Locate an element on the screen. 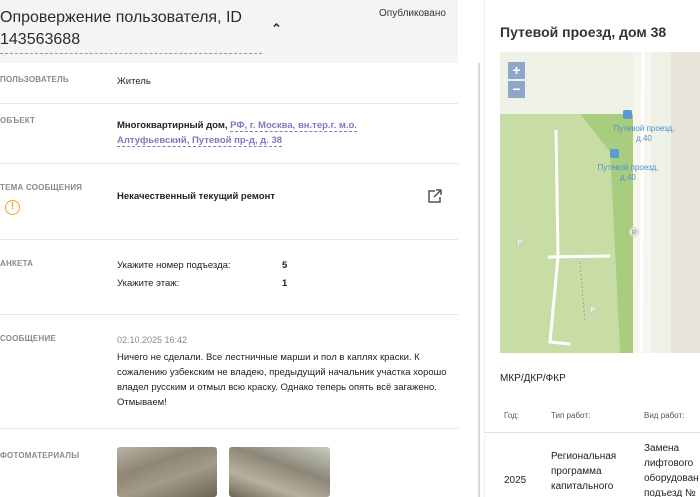 The height and width of the screenshot is (497, 700). warning-icon: ! is located at coordinates (12, 207).